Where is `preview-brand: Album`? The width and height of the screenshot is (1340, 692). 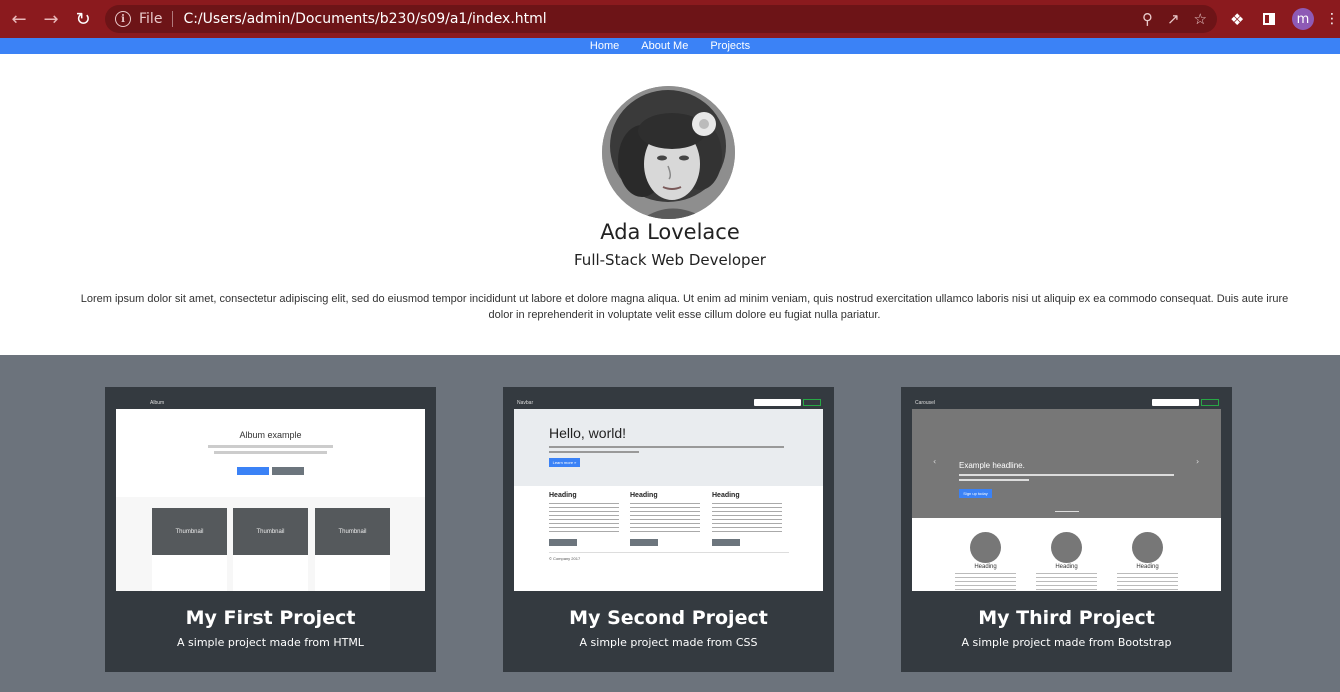 preview-brand: Album is located at coordinates (157, 403).